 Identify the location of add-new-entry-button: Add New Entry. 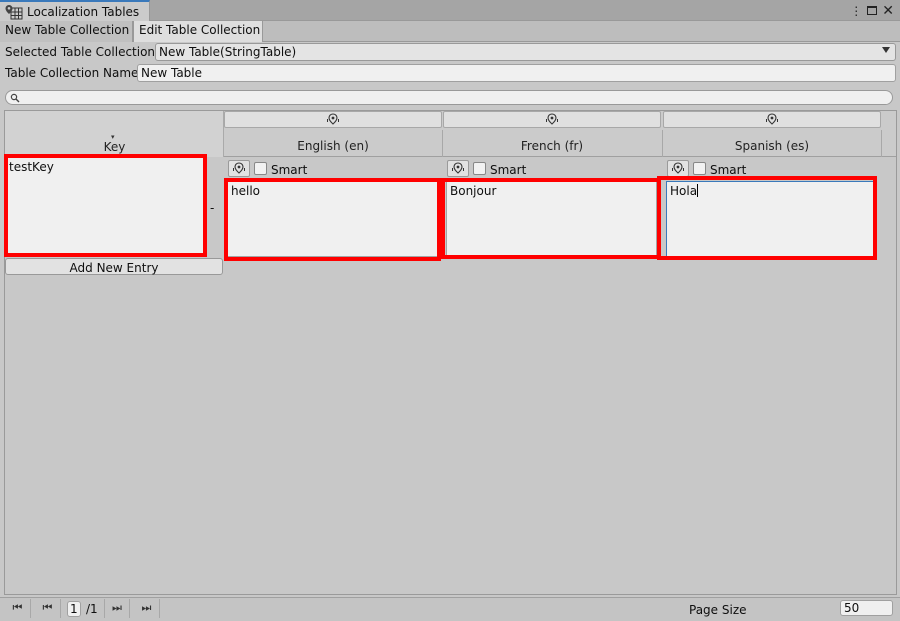
(114, 266).